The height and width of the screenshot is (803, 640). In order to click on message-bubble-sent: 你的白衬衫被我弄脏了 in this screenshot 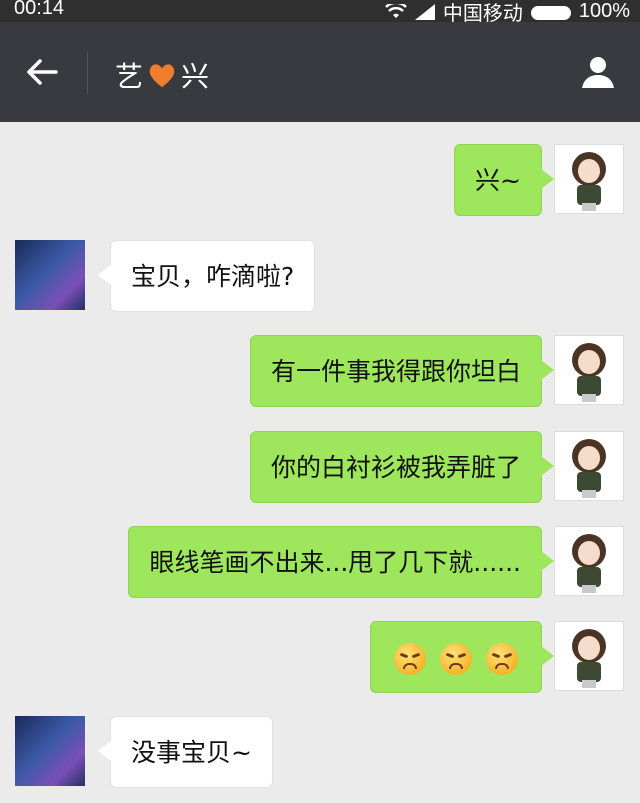, I will do `click(402, 467)`.